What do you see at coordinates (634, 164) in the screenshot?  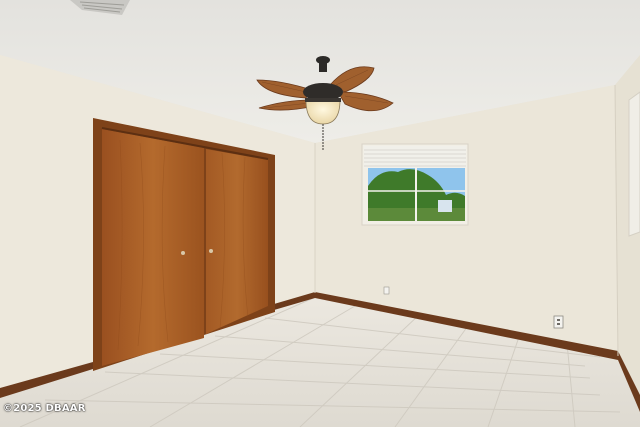 I see `right-window-edge` at bounding box center [634, 164].